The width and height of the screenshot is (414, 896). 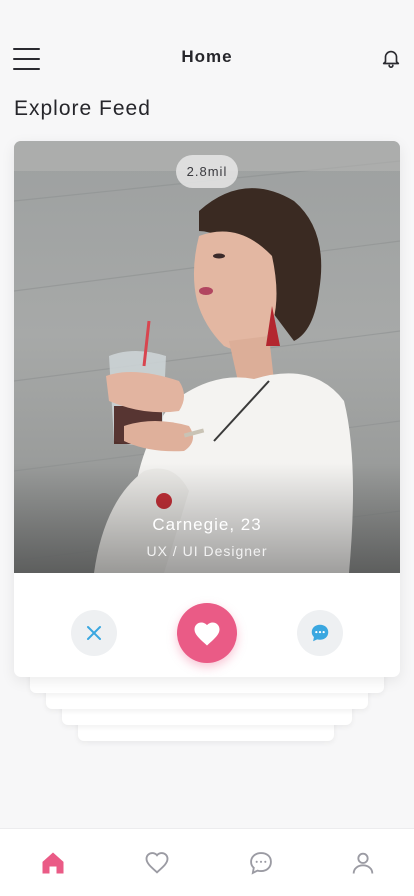 What do you see at coordinates (207, 862) in the screenshot?
I see `bottom-navigation` at bounding box center [207, 862].